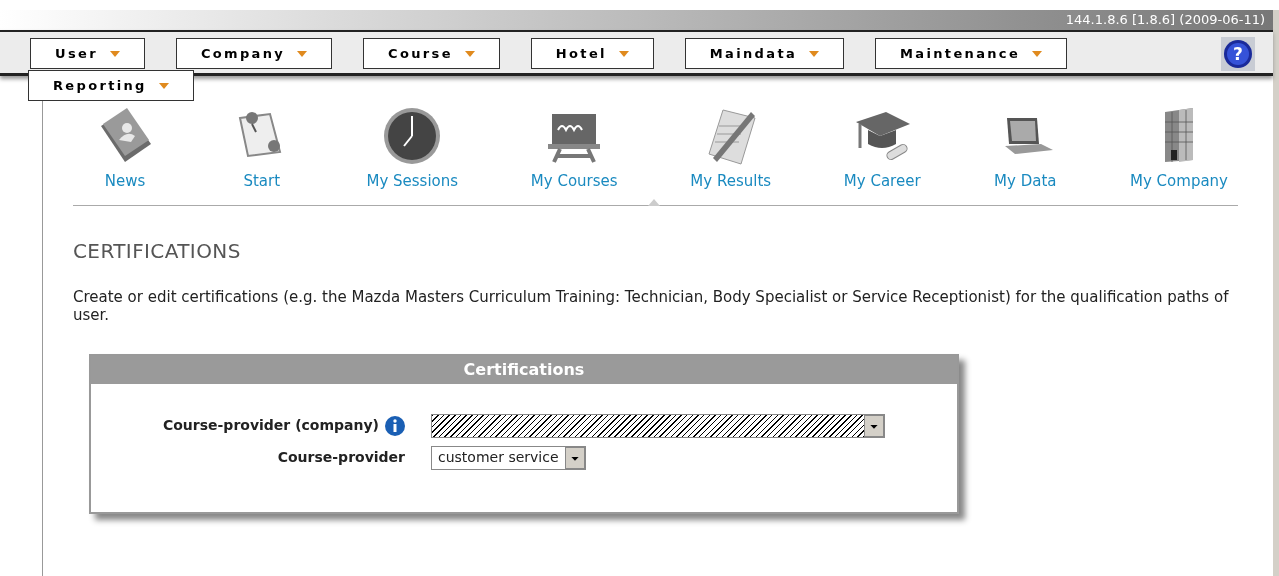  I want to click on nav-link: My Courses, so click(574, 148).